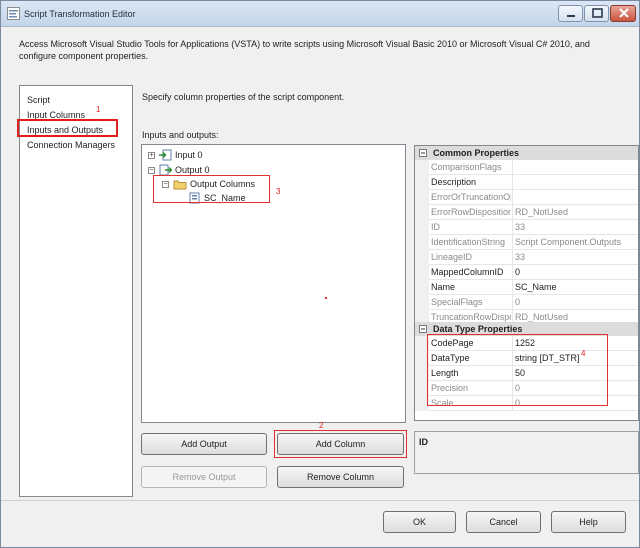 Image resolution: width=640 pixels, height=548 pixels. What do you see at coordinates (340, 444) in the screenshot?
I see `add-column-highlight-box` at bounding box center [340, 444].